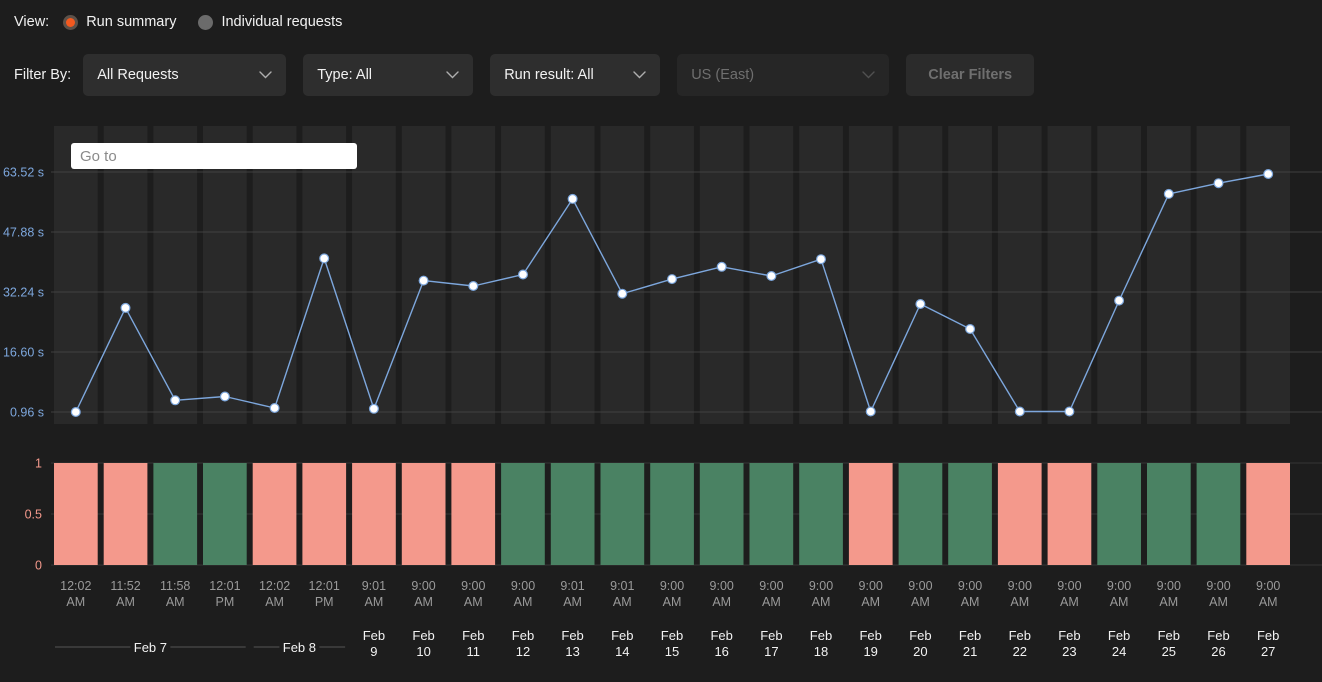  What do you see at coordinates (1119, 651) in the screenshot?
I see `x-axis-date-group-day: 24` at bounding box center [1119, 651].